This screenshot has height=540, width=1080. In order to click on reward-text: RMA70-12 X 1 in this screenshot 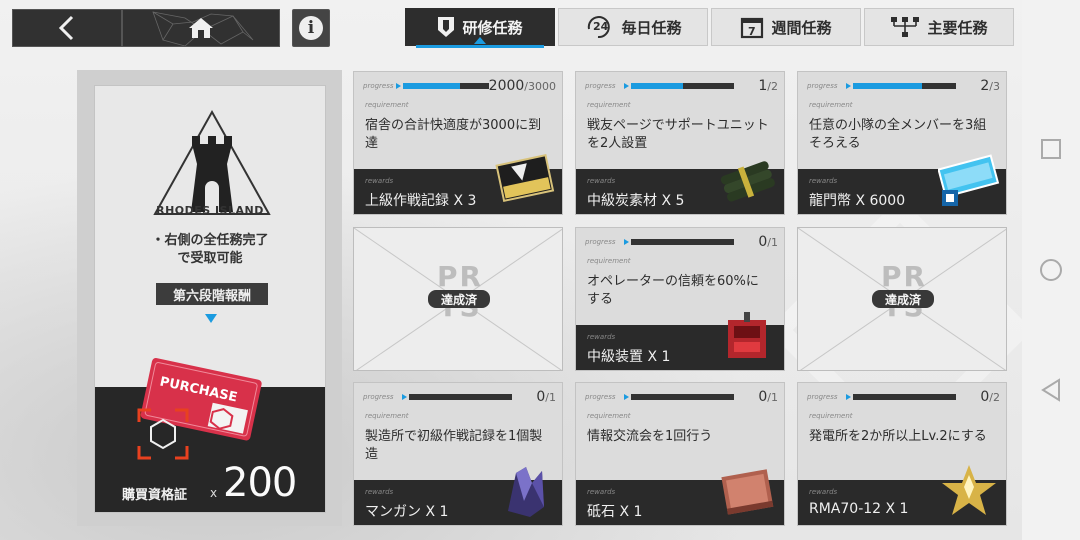, I will do `click(859, 509)`.